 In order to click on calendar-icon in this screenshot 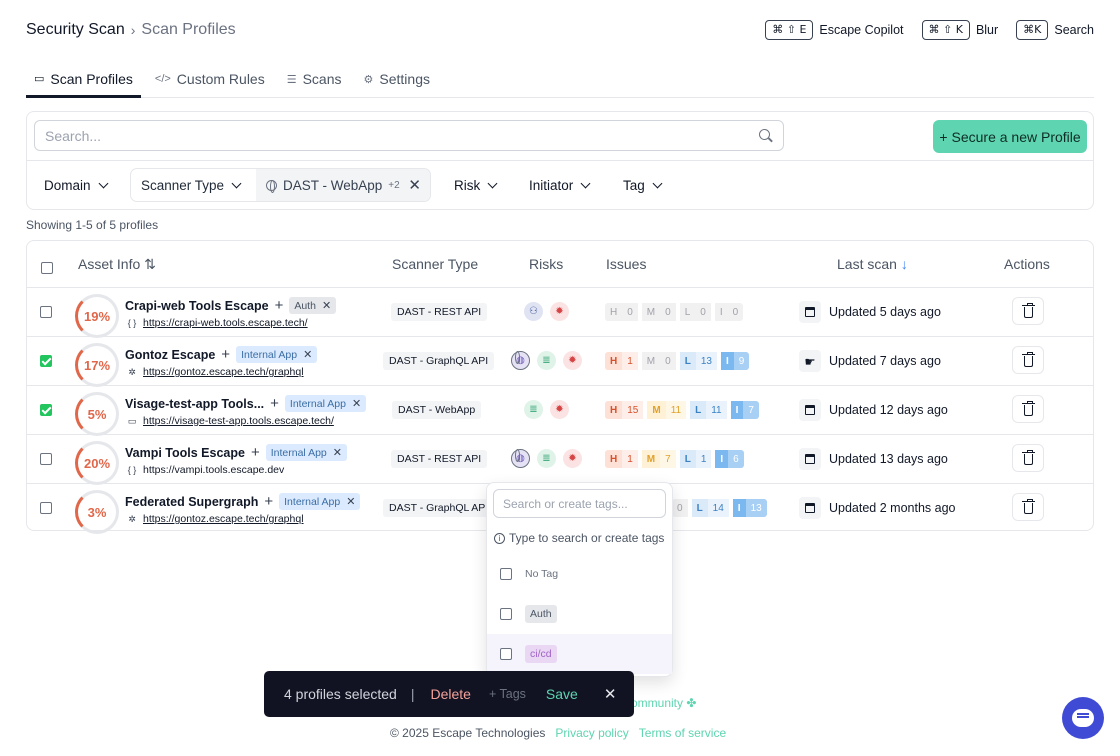, I will do `click(810, 312)`.